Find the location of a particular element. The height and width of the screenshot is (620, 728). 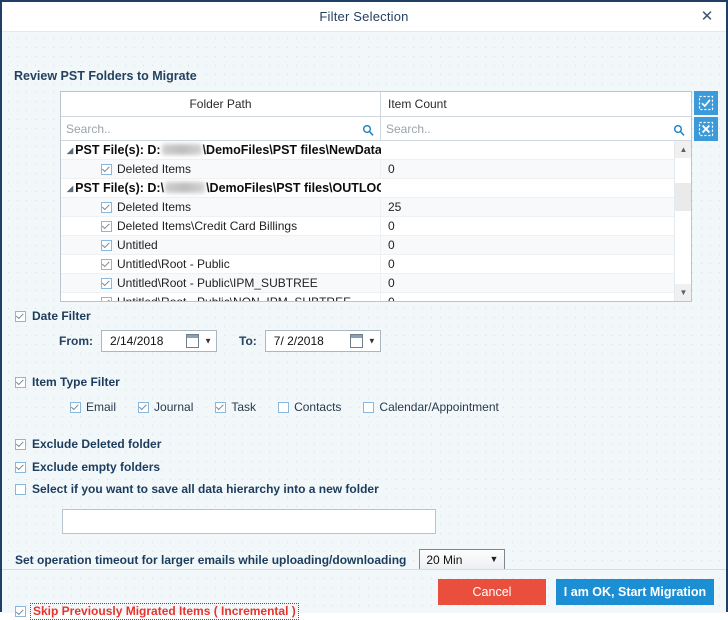

item-type-option: Contacts is located at coordinates (309, 407).